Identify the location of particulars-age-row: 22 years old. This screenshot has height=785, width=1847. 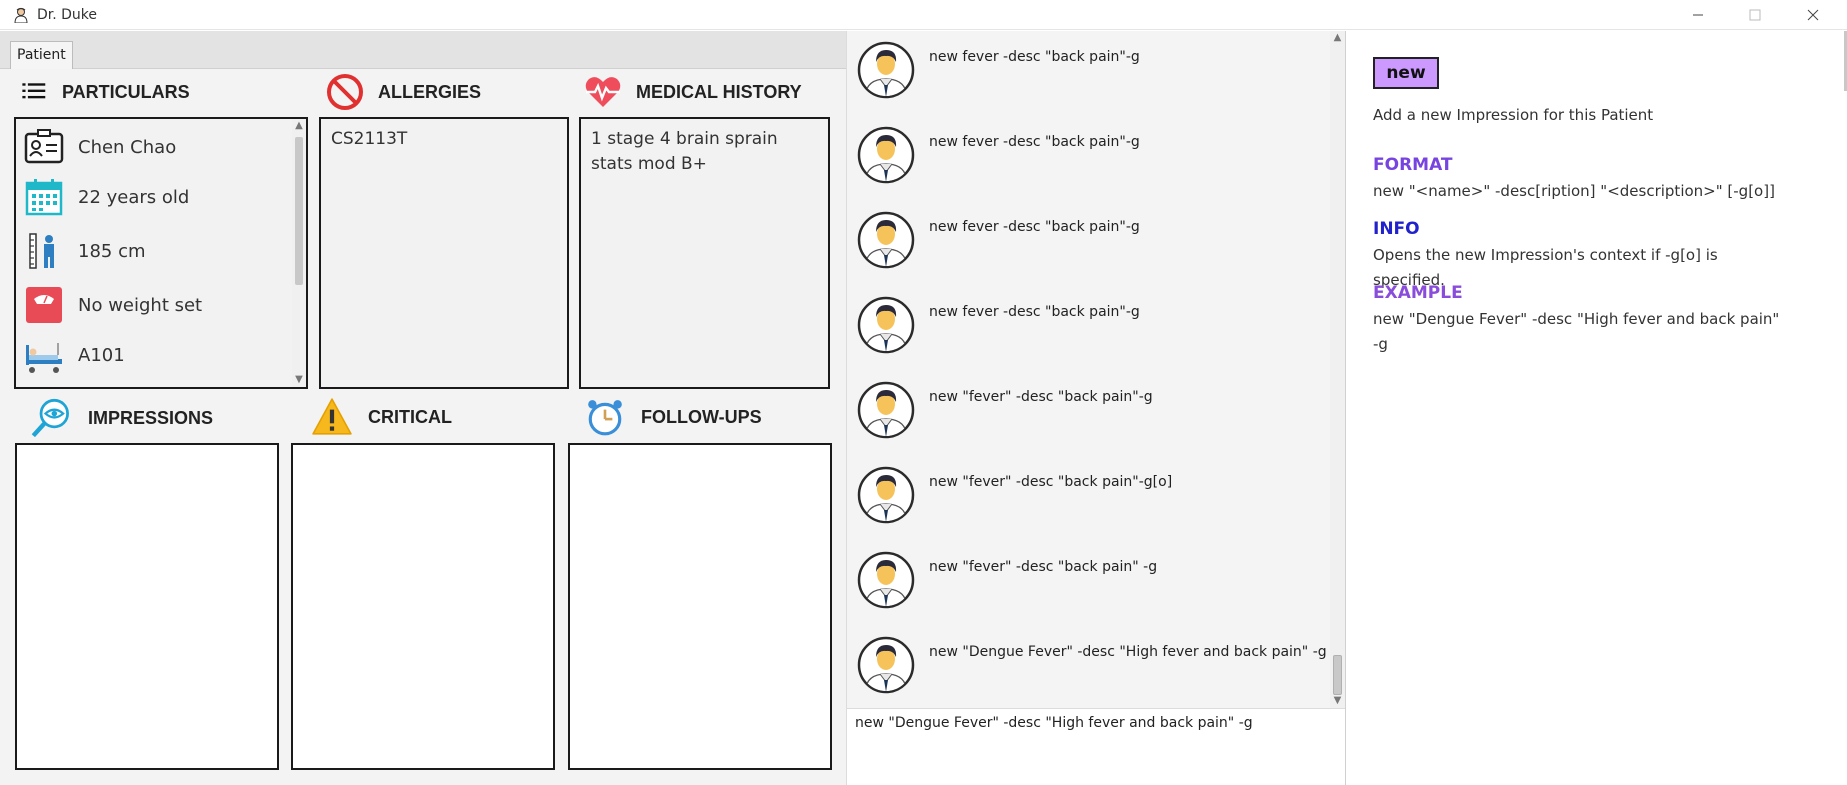
(106, 197).